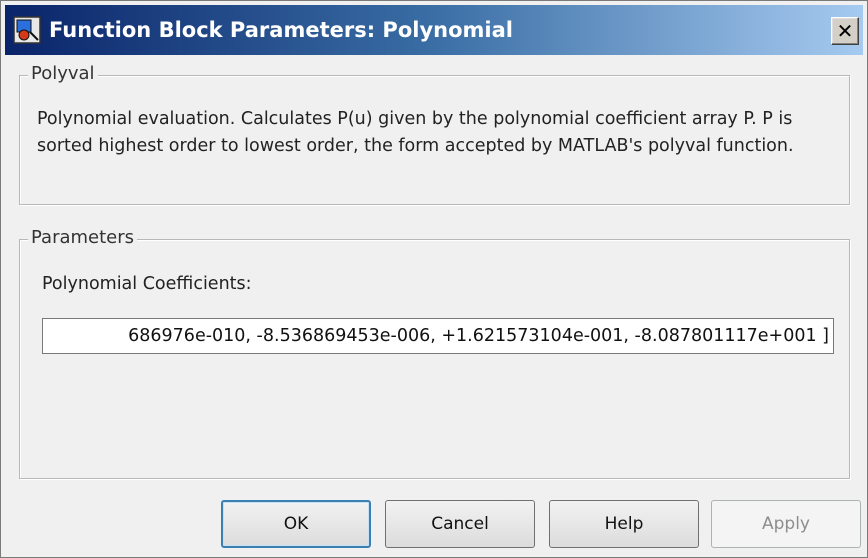  I want to click on ok-button: OK, so click(296, 524).